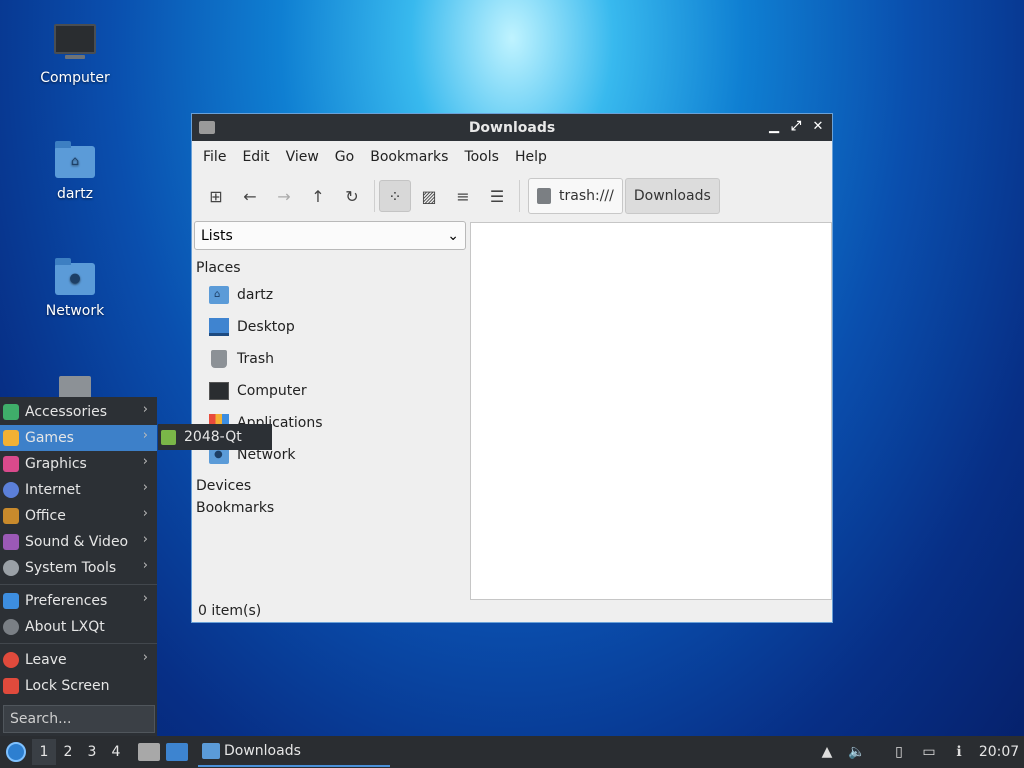 Image resolution: width=1024 pixels, height=768 pixels. I want to click on desktop-switch-4: 4, so click(116, 752).